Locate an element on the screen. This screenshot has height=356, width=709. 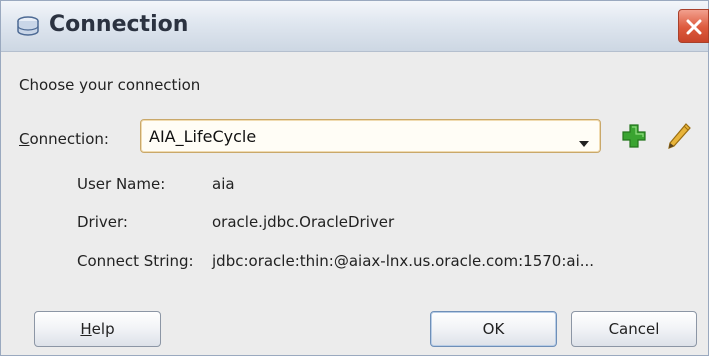
ok-button-label: OK is located at coordinates (493, 329).